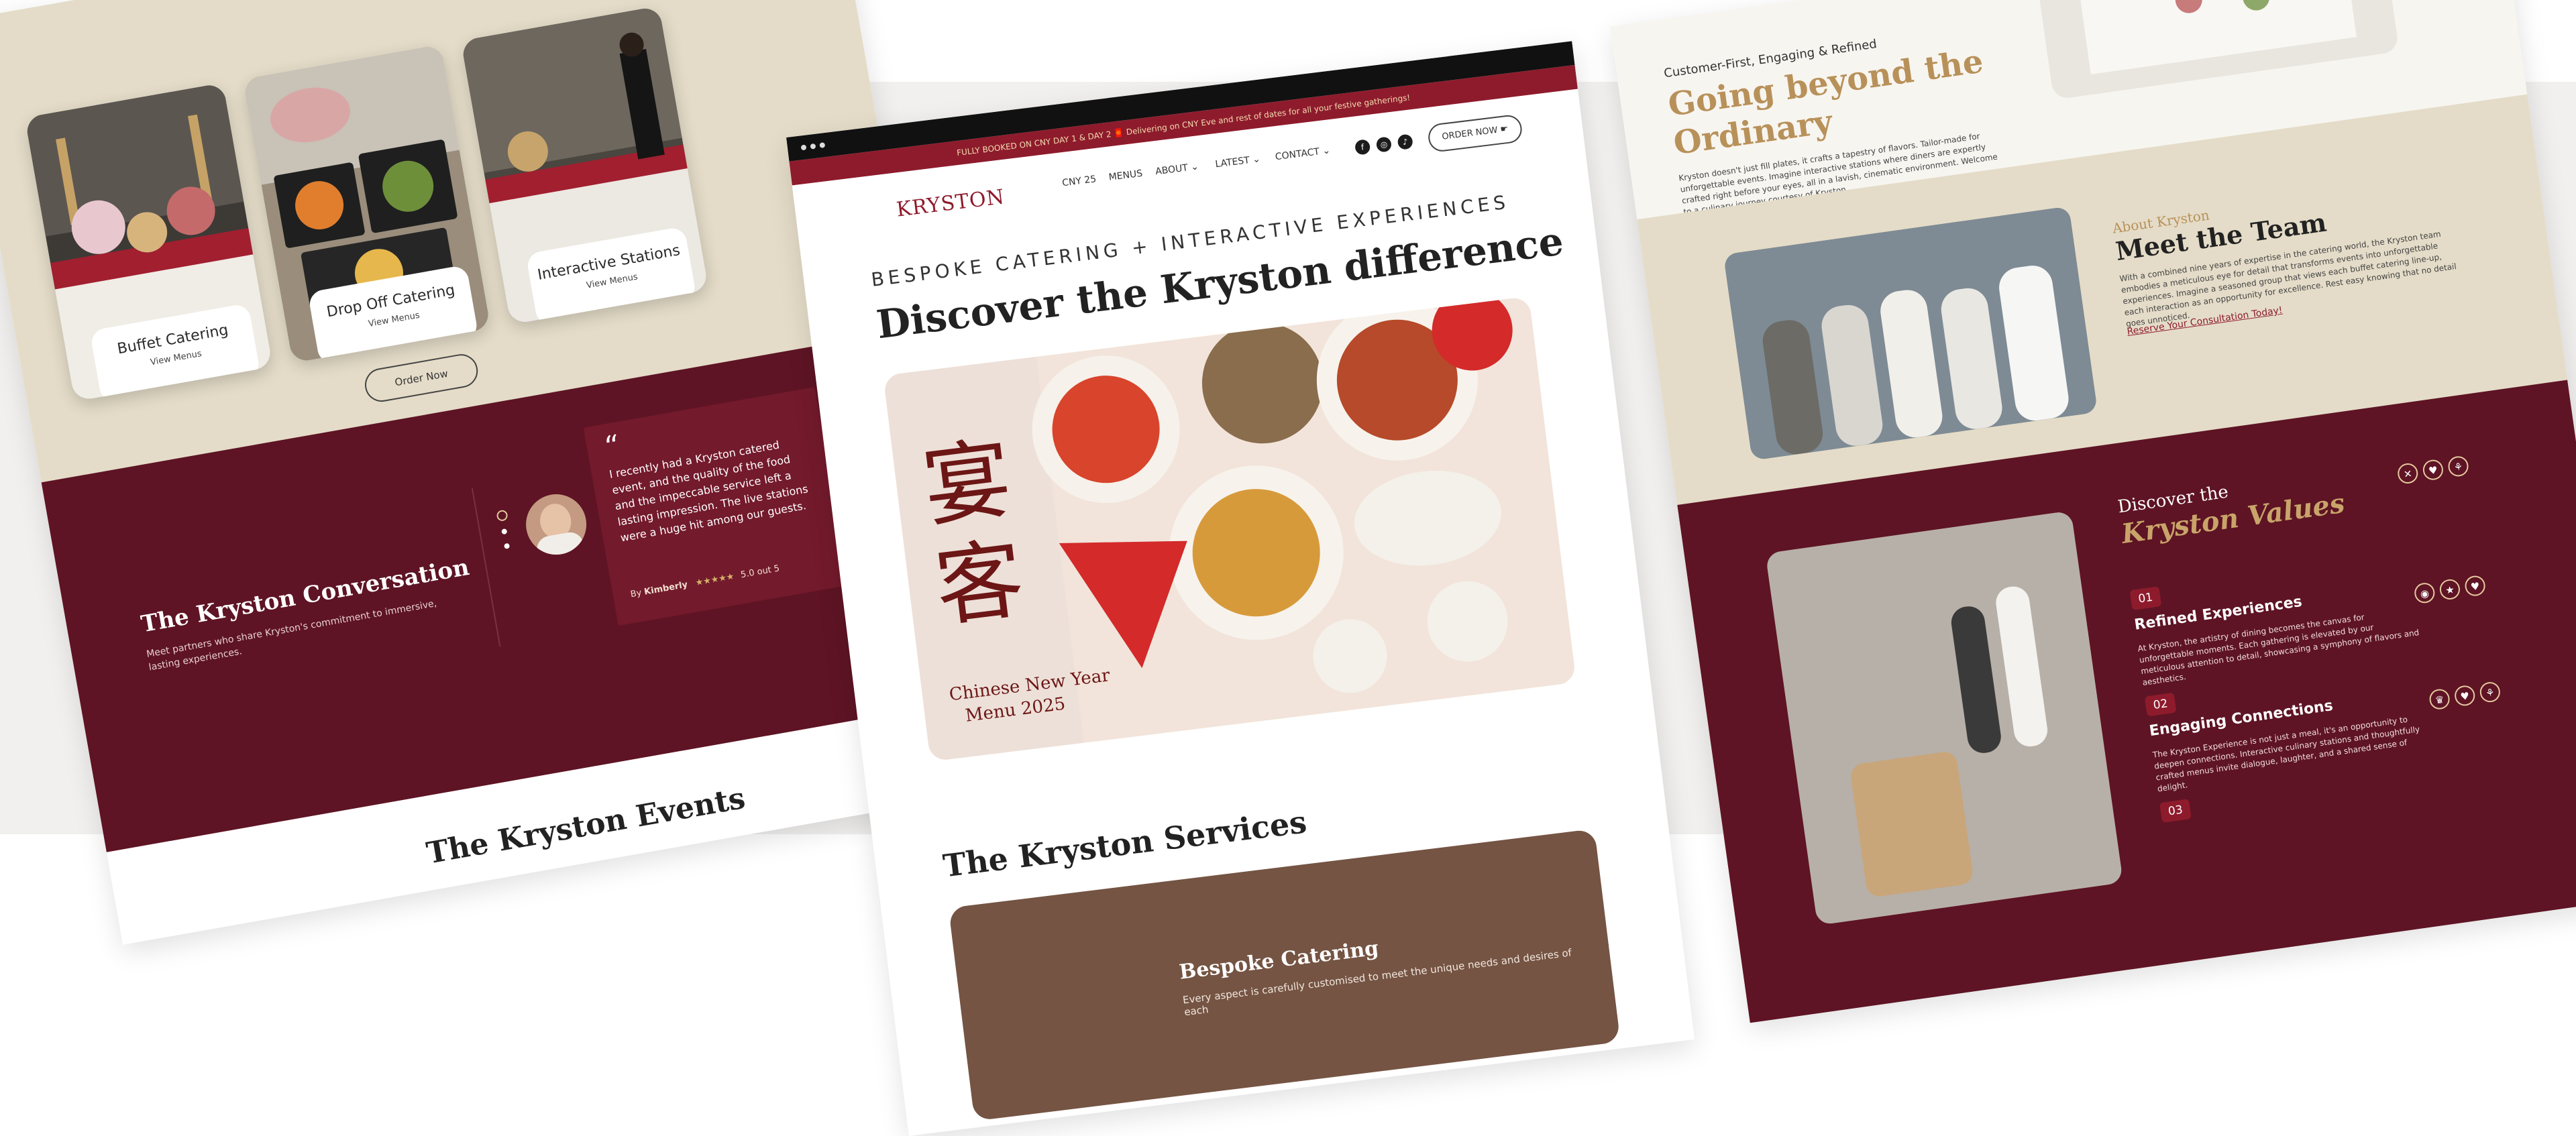 Image resolution: width=2576 pixels, height=1136 pixels. What do you see at coordinates (1470, 133) in the screenshot?
I see `order-now-label: ORDER NOW` at bounding box center [1470, 133].